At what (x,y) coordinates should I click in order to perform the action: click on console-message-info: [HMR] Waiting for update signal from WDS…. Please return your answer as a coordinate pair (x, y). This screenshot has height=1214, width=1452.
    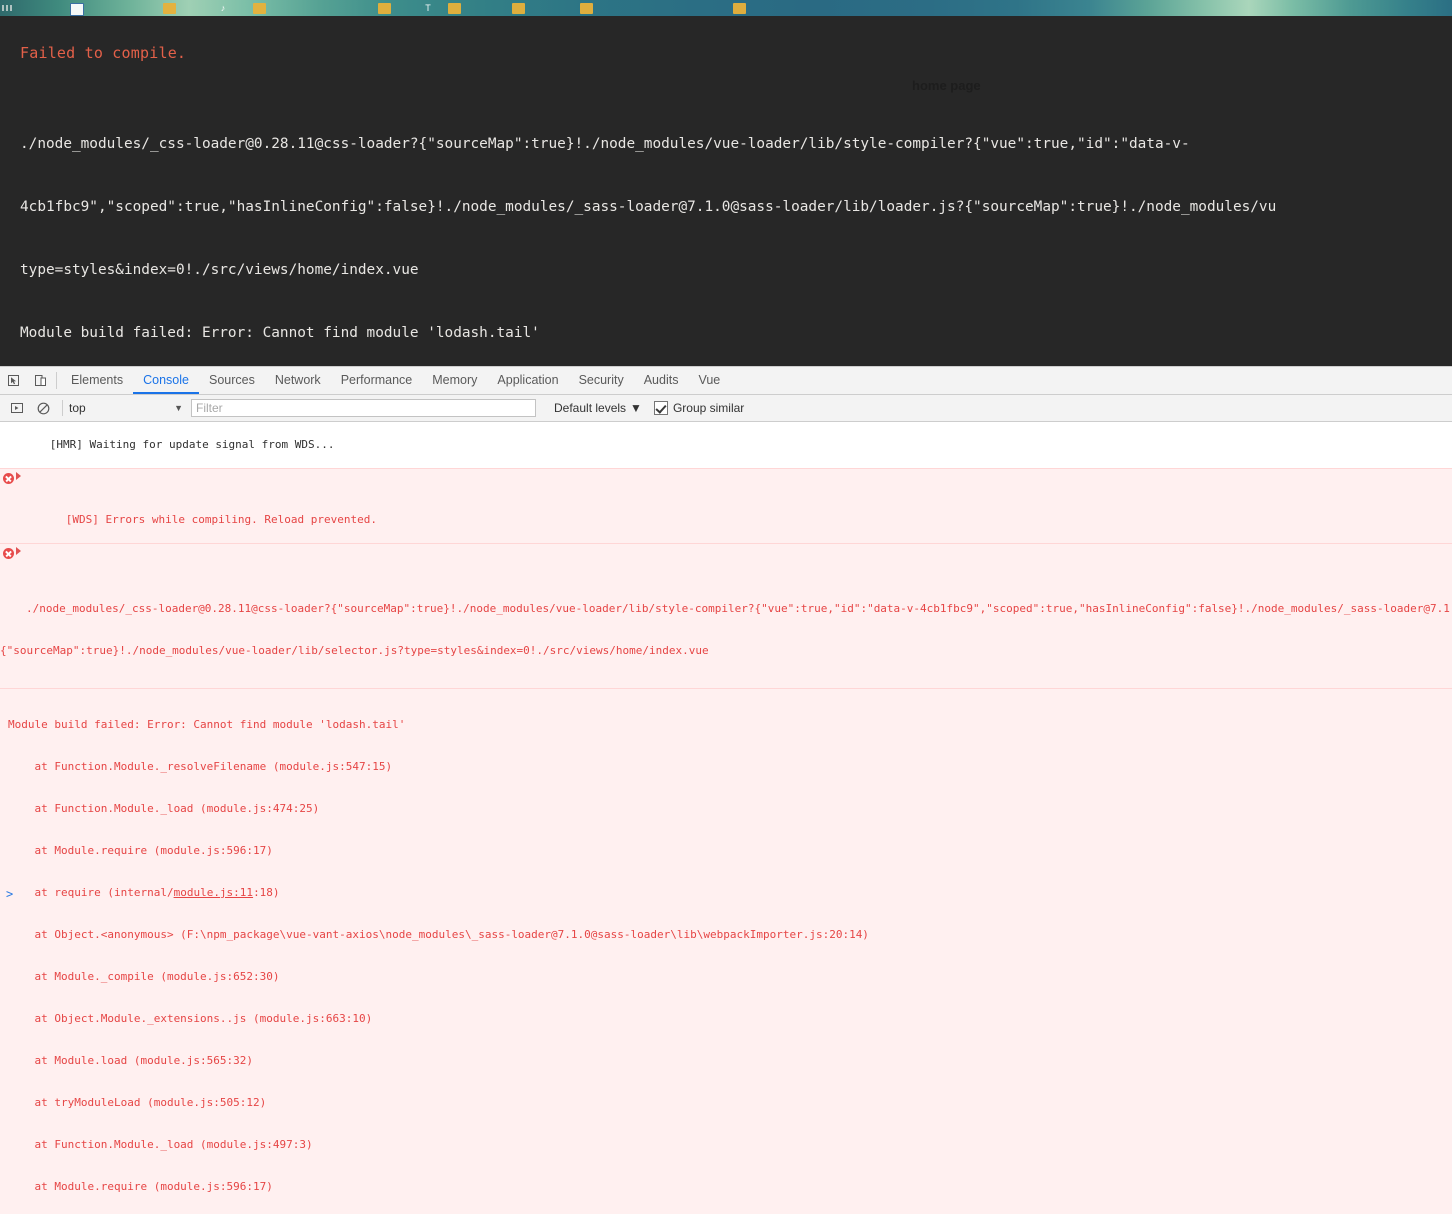
    Looking at the image, I should click on (726, 445).